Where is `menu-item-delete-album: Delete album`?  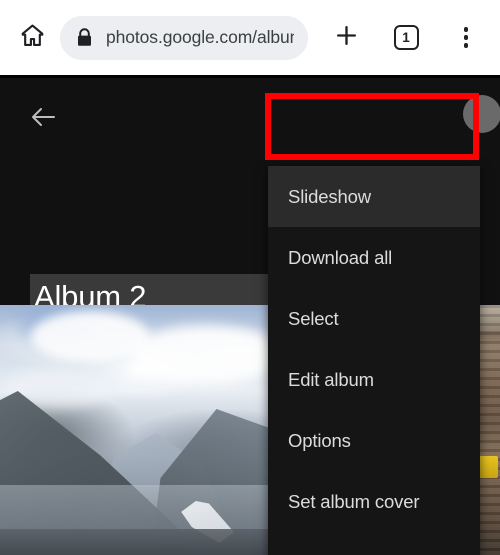
menu-item-delete-album: Delete album is located at coordinates (374, 543).